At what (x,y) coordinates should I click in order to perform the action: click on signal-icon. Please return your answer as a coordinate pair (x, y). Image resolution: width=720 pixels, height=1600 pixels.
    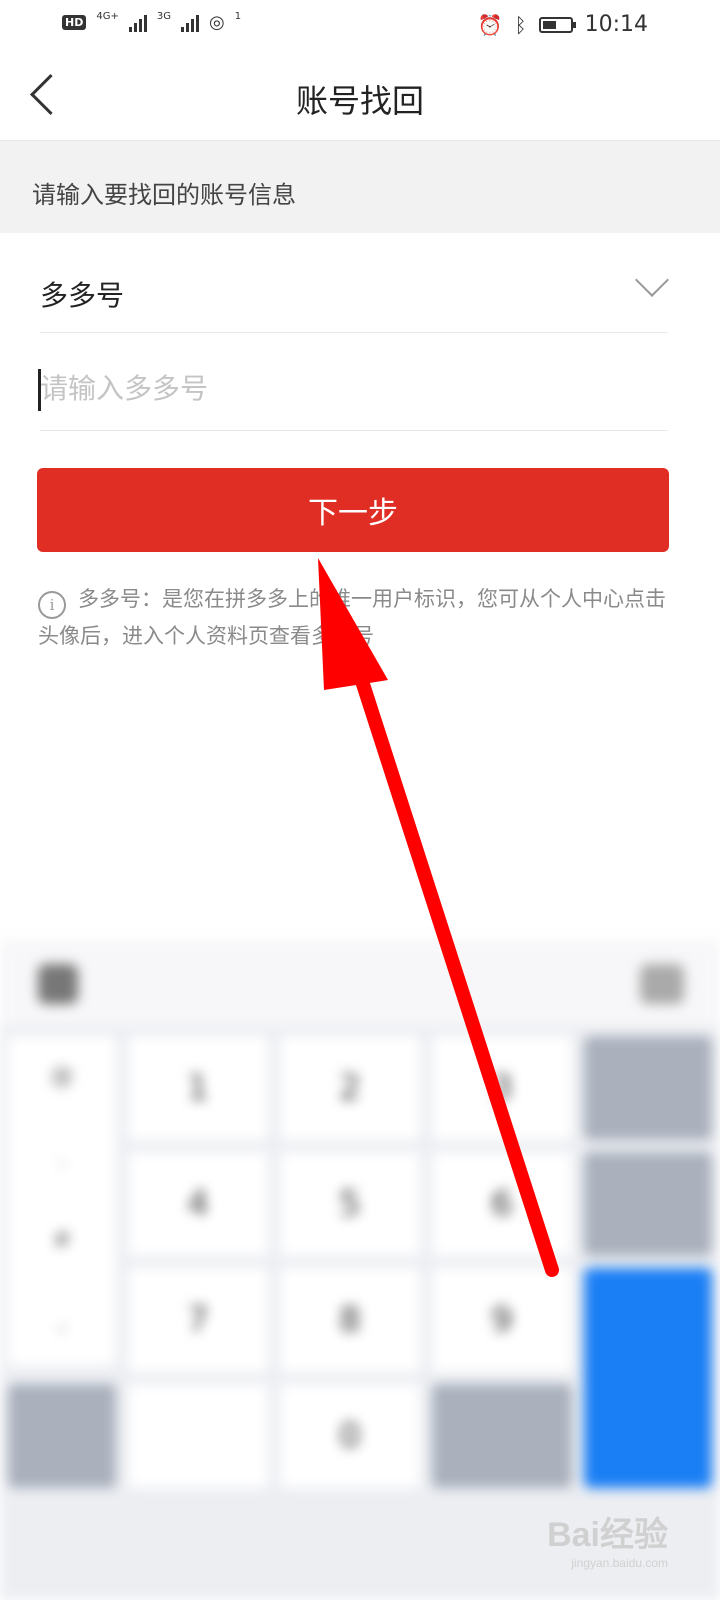
    Looking at the image, I should click on (137, 23).